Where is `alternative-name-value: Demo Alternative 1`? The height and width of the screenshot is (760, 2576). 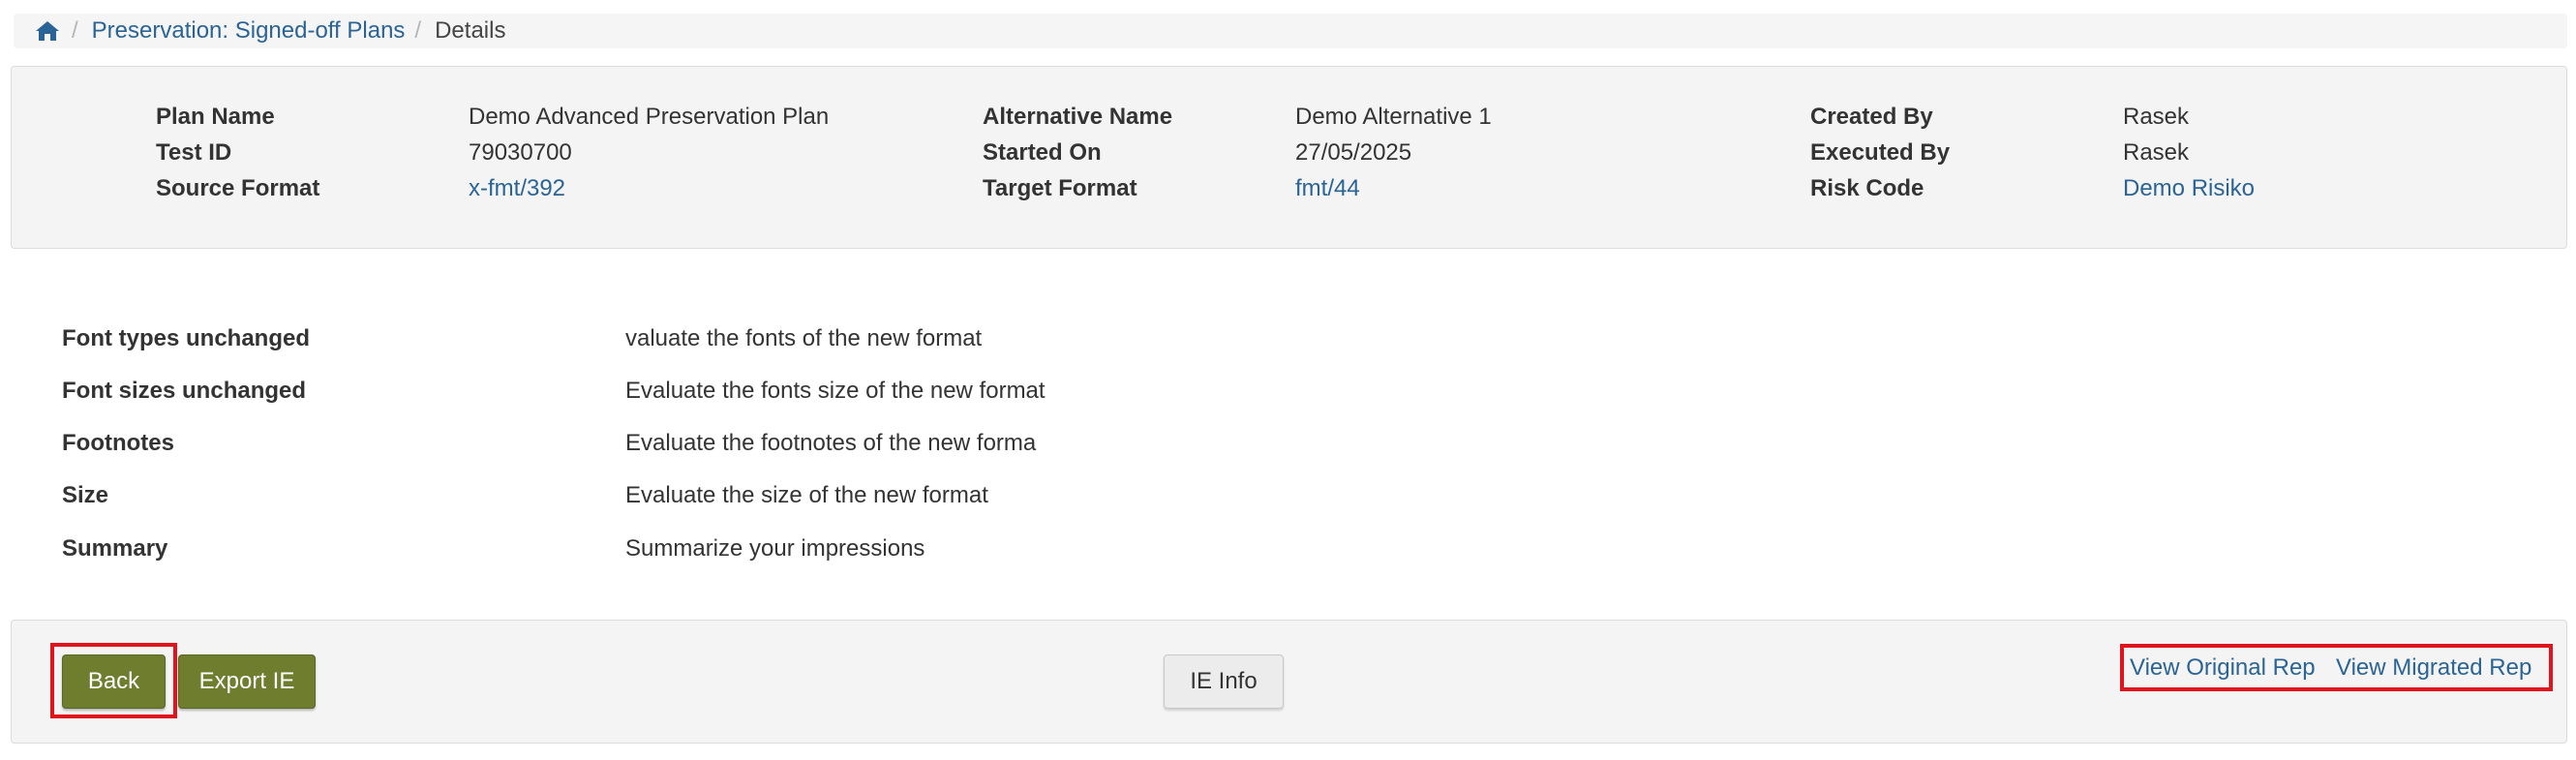
alternative-name-value: Demo Alternative 1 is located at coordinates (1394, 117).